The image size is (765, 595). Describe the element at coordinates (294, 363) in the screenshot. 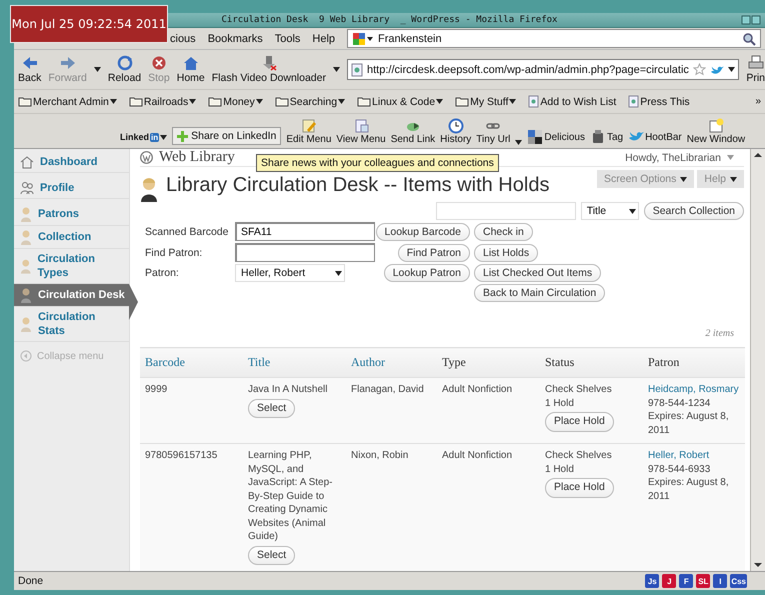

I see `column-header: Title` at that location.